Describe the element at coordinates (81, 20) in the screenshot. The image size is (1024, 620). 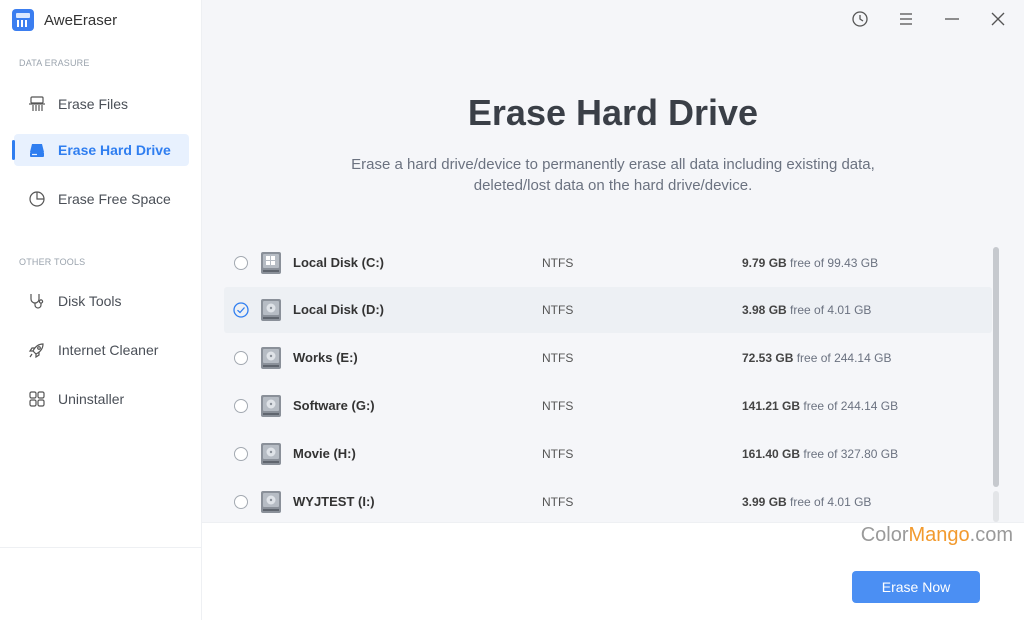
I see `app-name: AweEraser` at that location.